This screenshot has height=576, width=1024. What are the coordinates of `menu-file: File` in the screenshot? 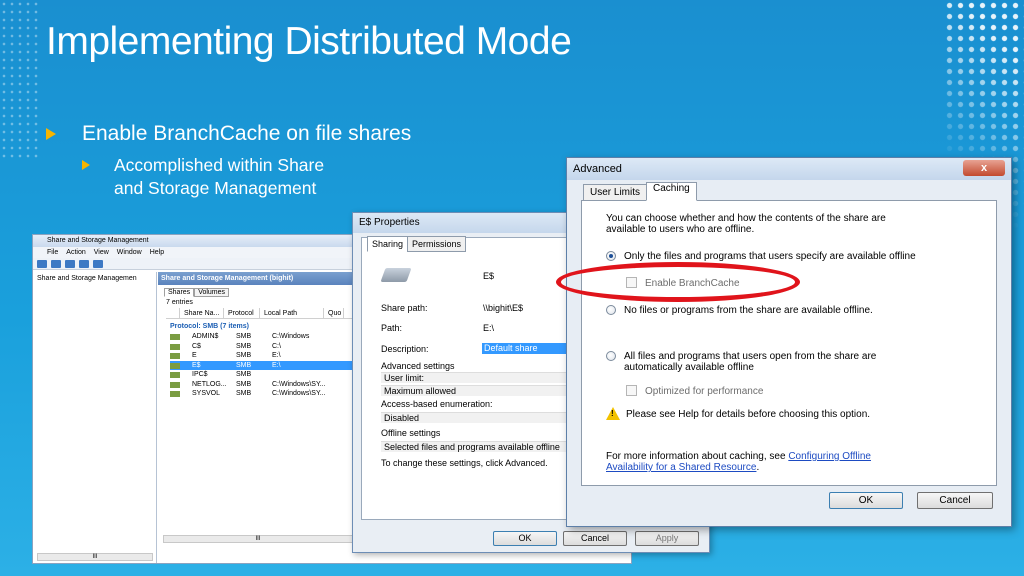 It's located at (52, 252).